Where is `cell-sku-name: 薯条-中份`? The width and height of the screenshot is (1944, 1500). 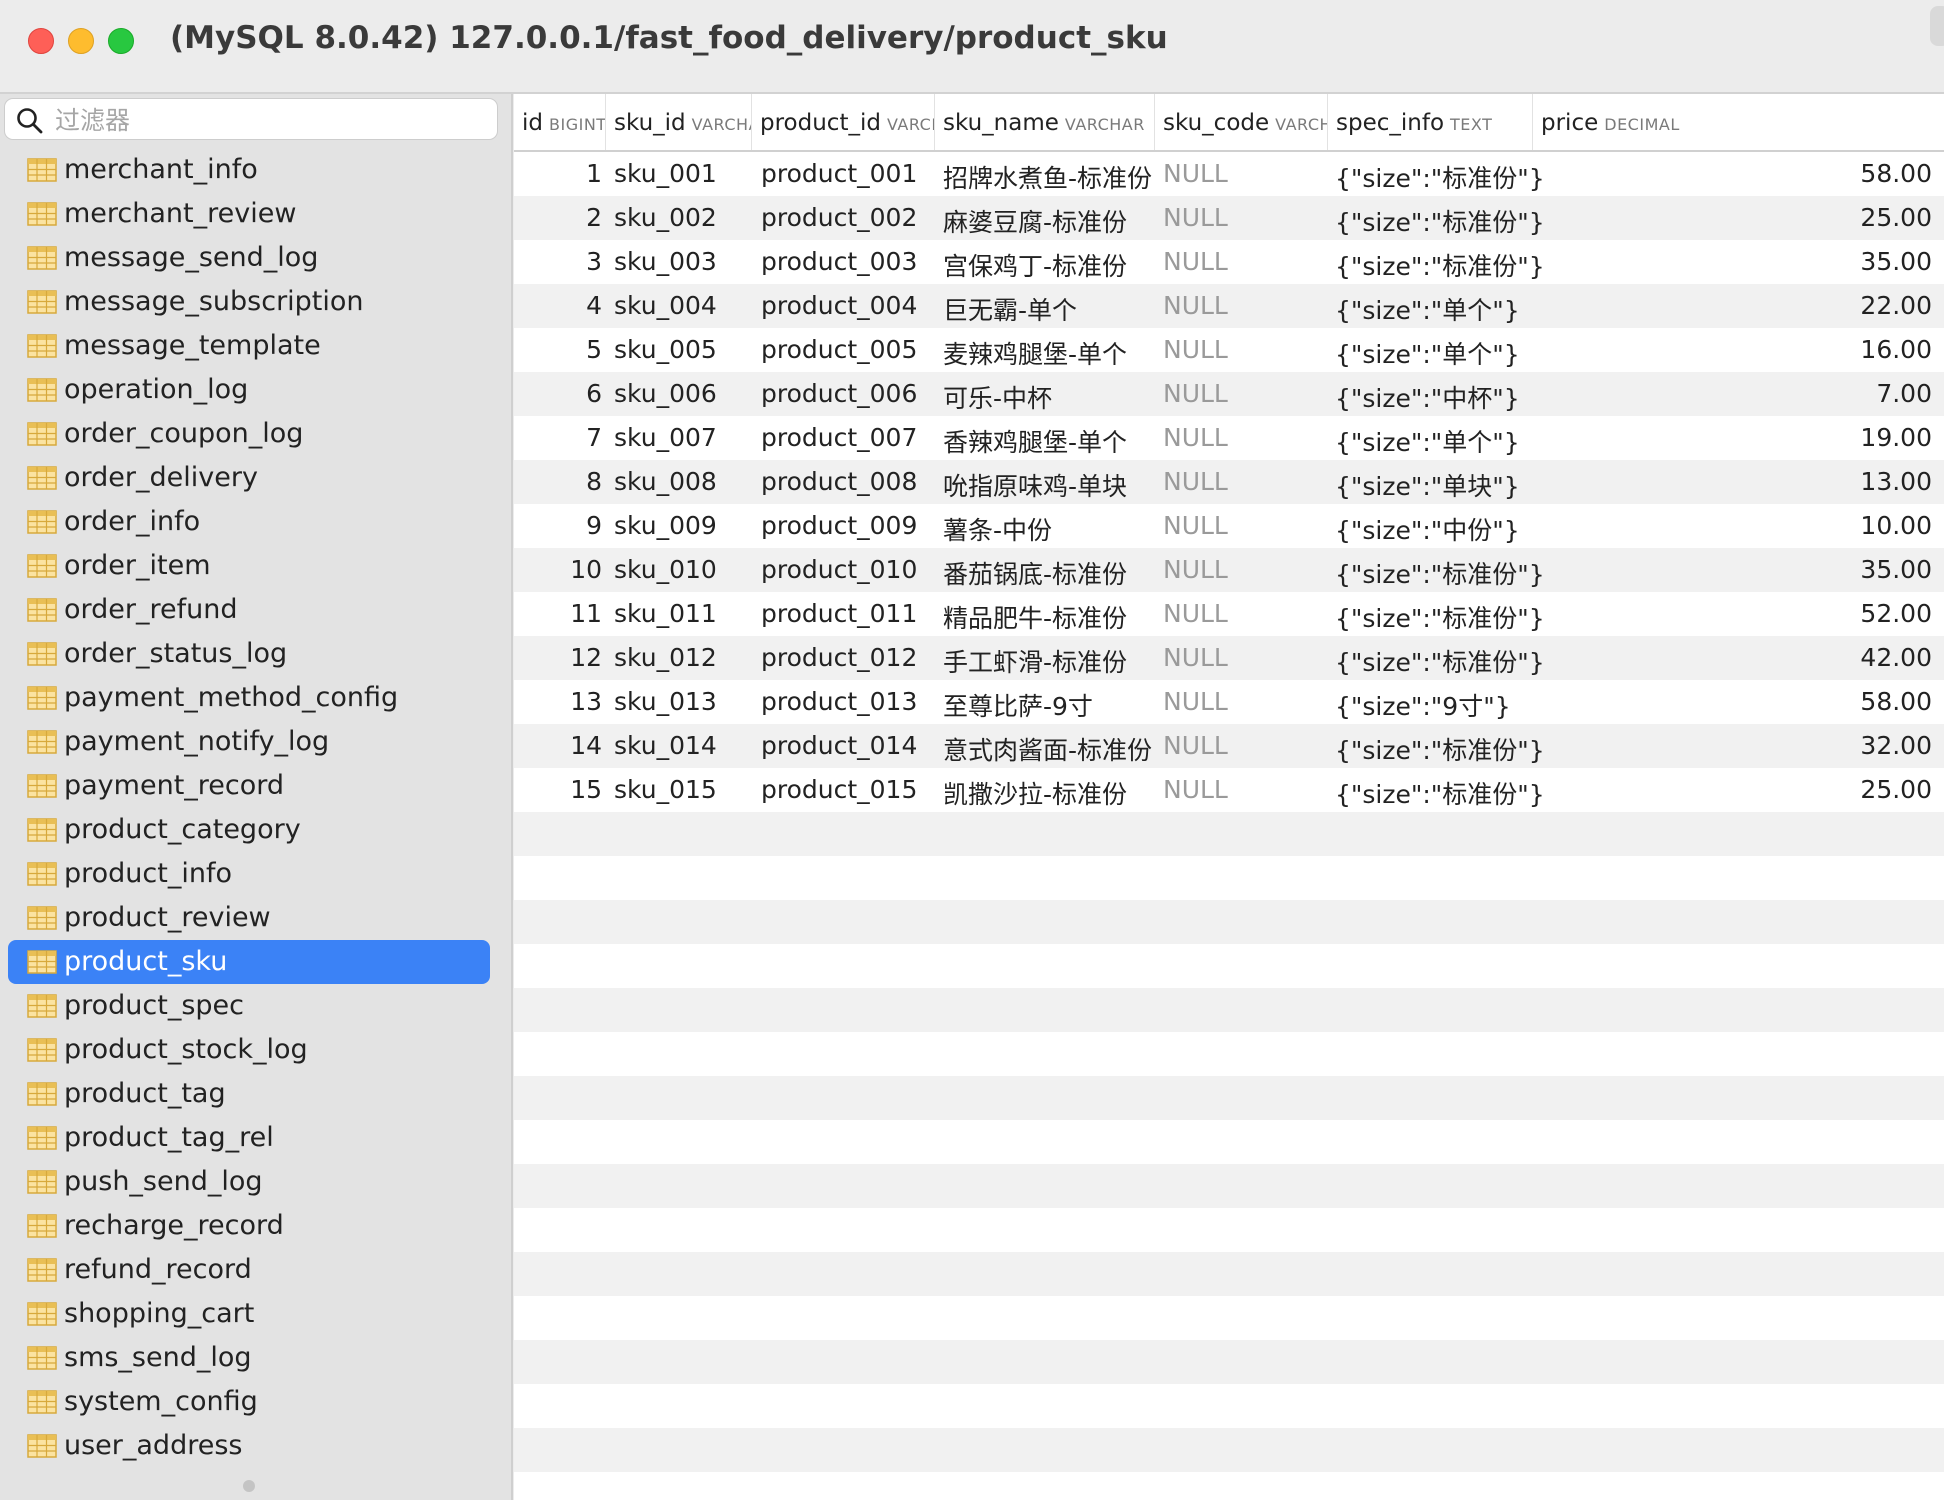 cell-sku-name: 薯条-中份 is located at coordinates (997, 529).